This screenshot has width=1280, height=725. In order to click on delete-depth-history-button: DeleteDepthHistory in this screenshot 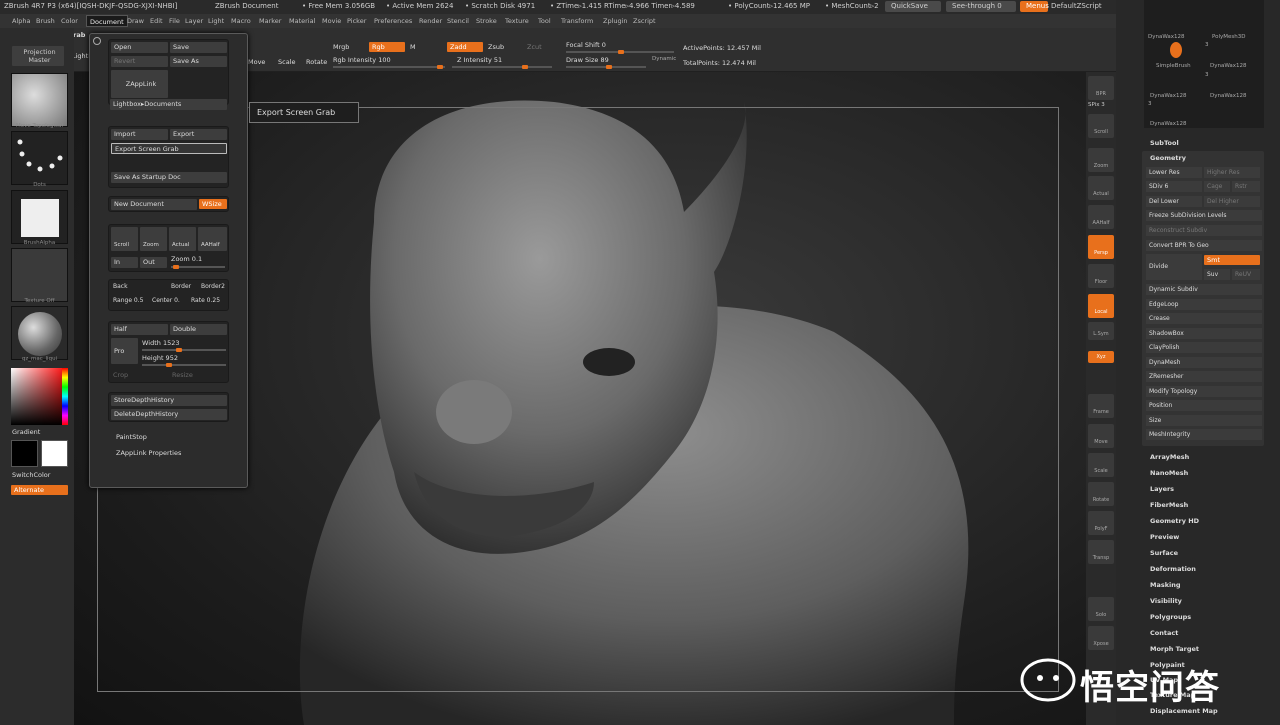, I will do `click(169, 414)`.